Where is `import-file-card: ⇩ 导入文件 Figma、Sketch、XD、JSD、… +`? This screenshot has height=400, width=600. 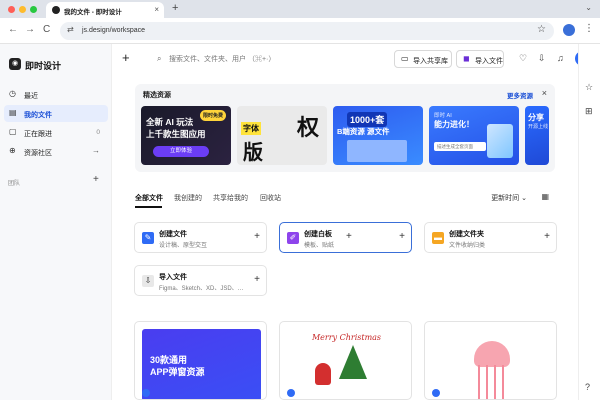
import-file-card: ⇩ 导入文件 Figma、Sketch、XD、JSD、… + is located at coordinates (200, 280).